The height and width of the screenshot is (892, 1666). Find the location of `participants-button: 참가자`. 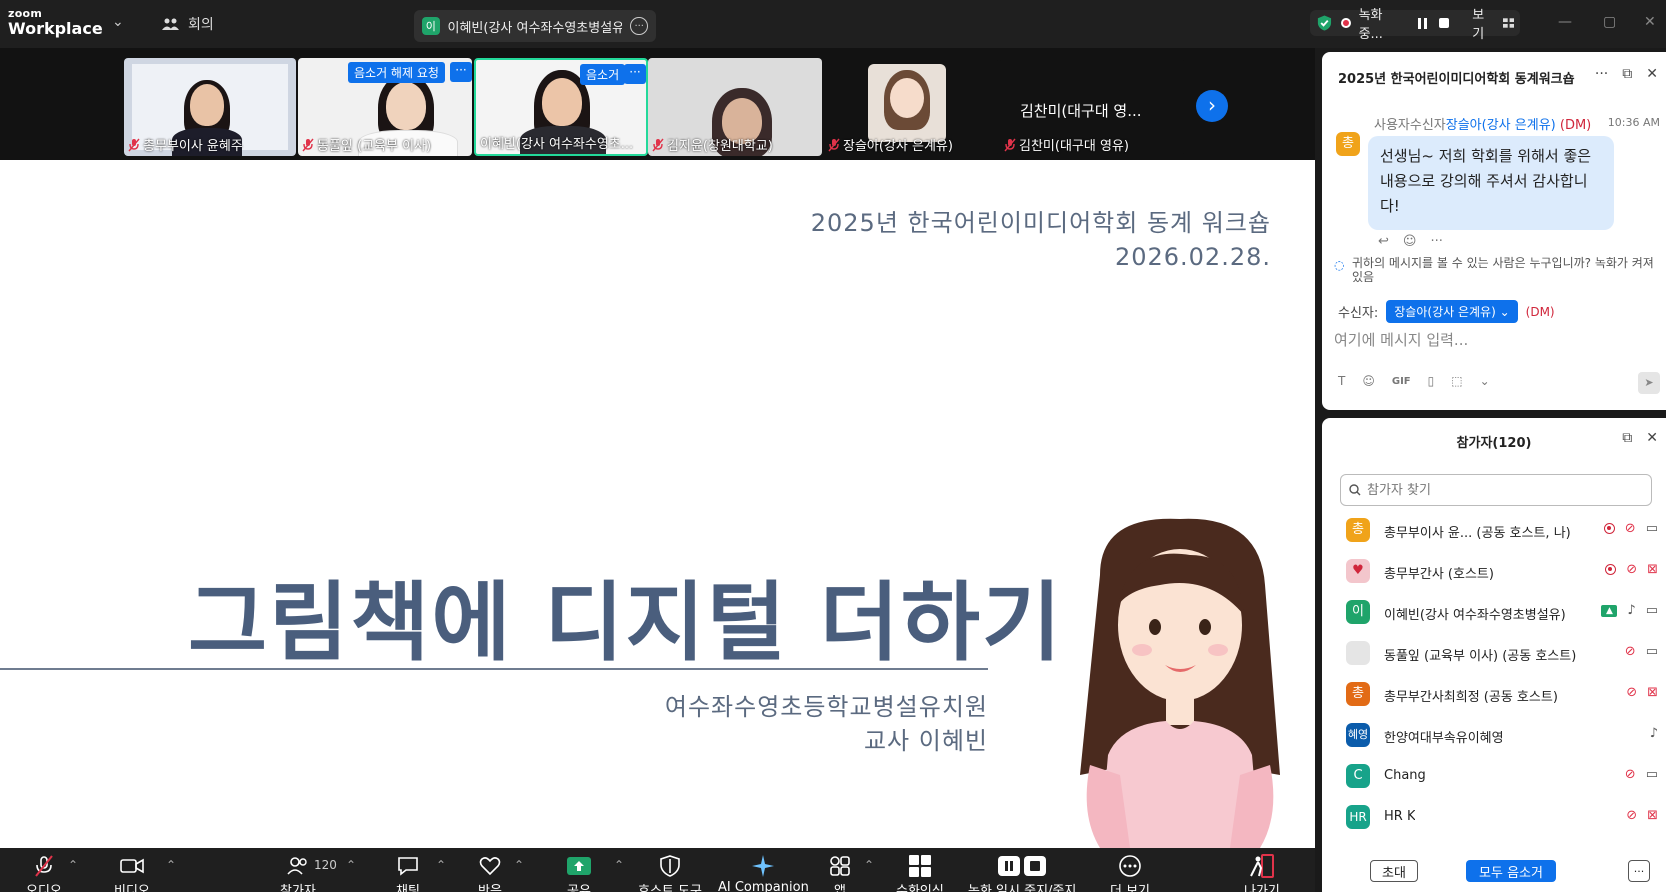

participants-button: 참가자 is located at coordinates (298, 873).